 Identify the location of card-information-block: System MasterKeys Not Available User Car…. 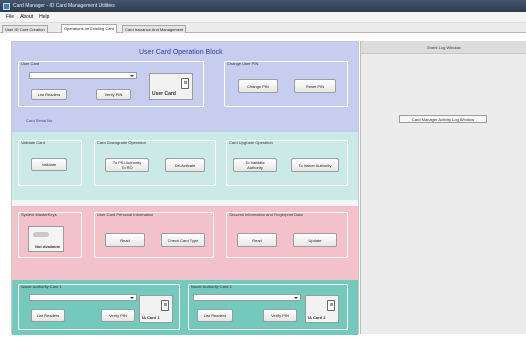
(185, 243).